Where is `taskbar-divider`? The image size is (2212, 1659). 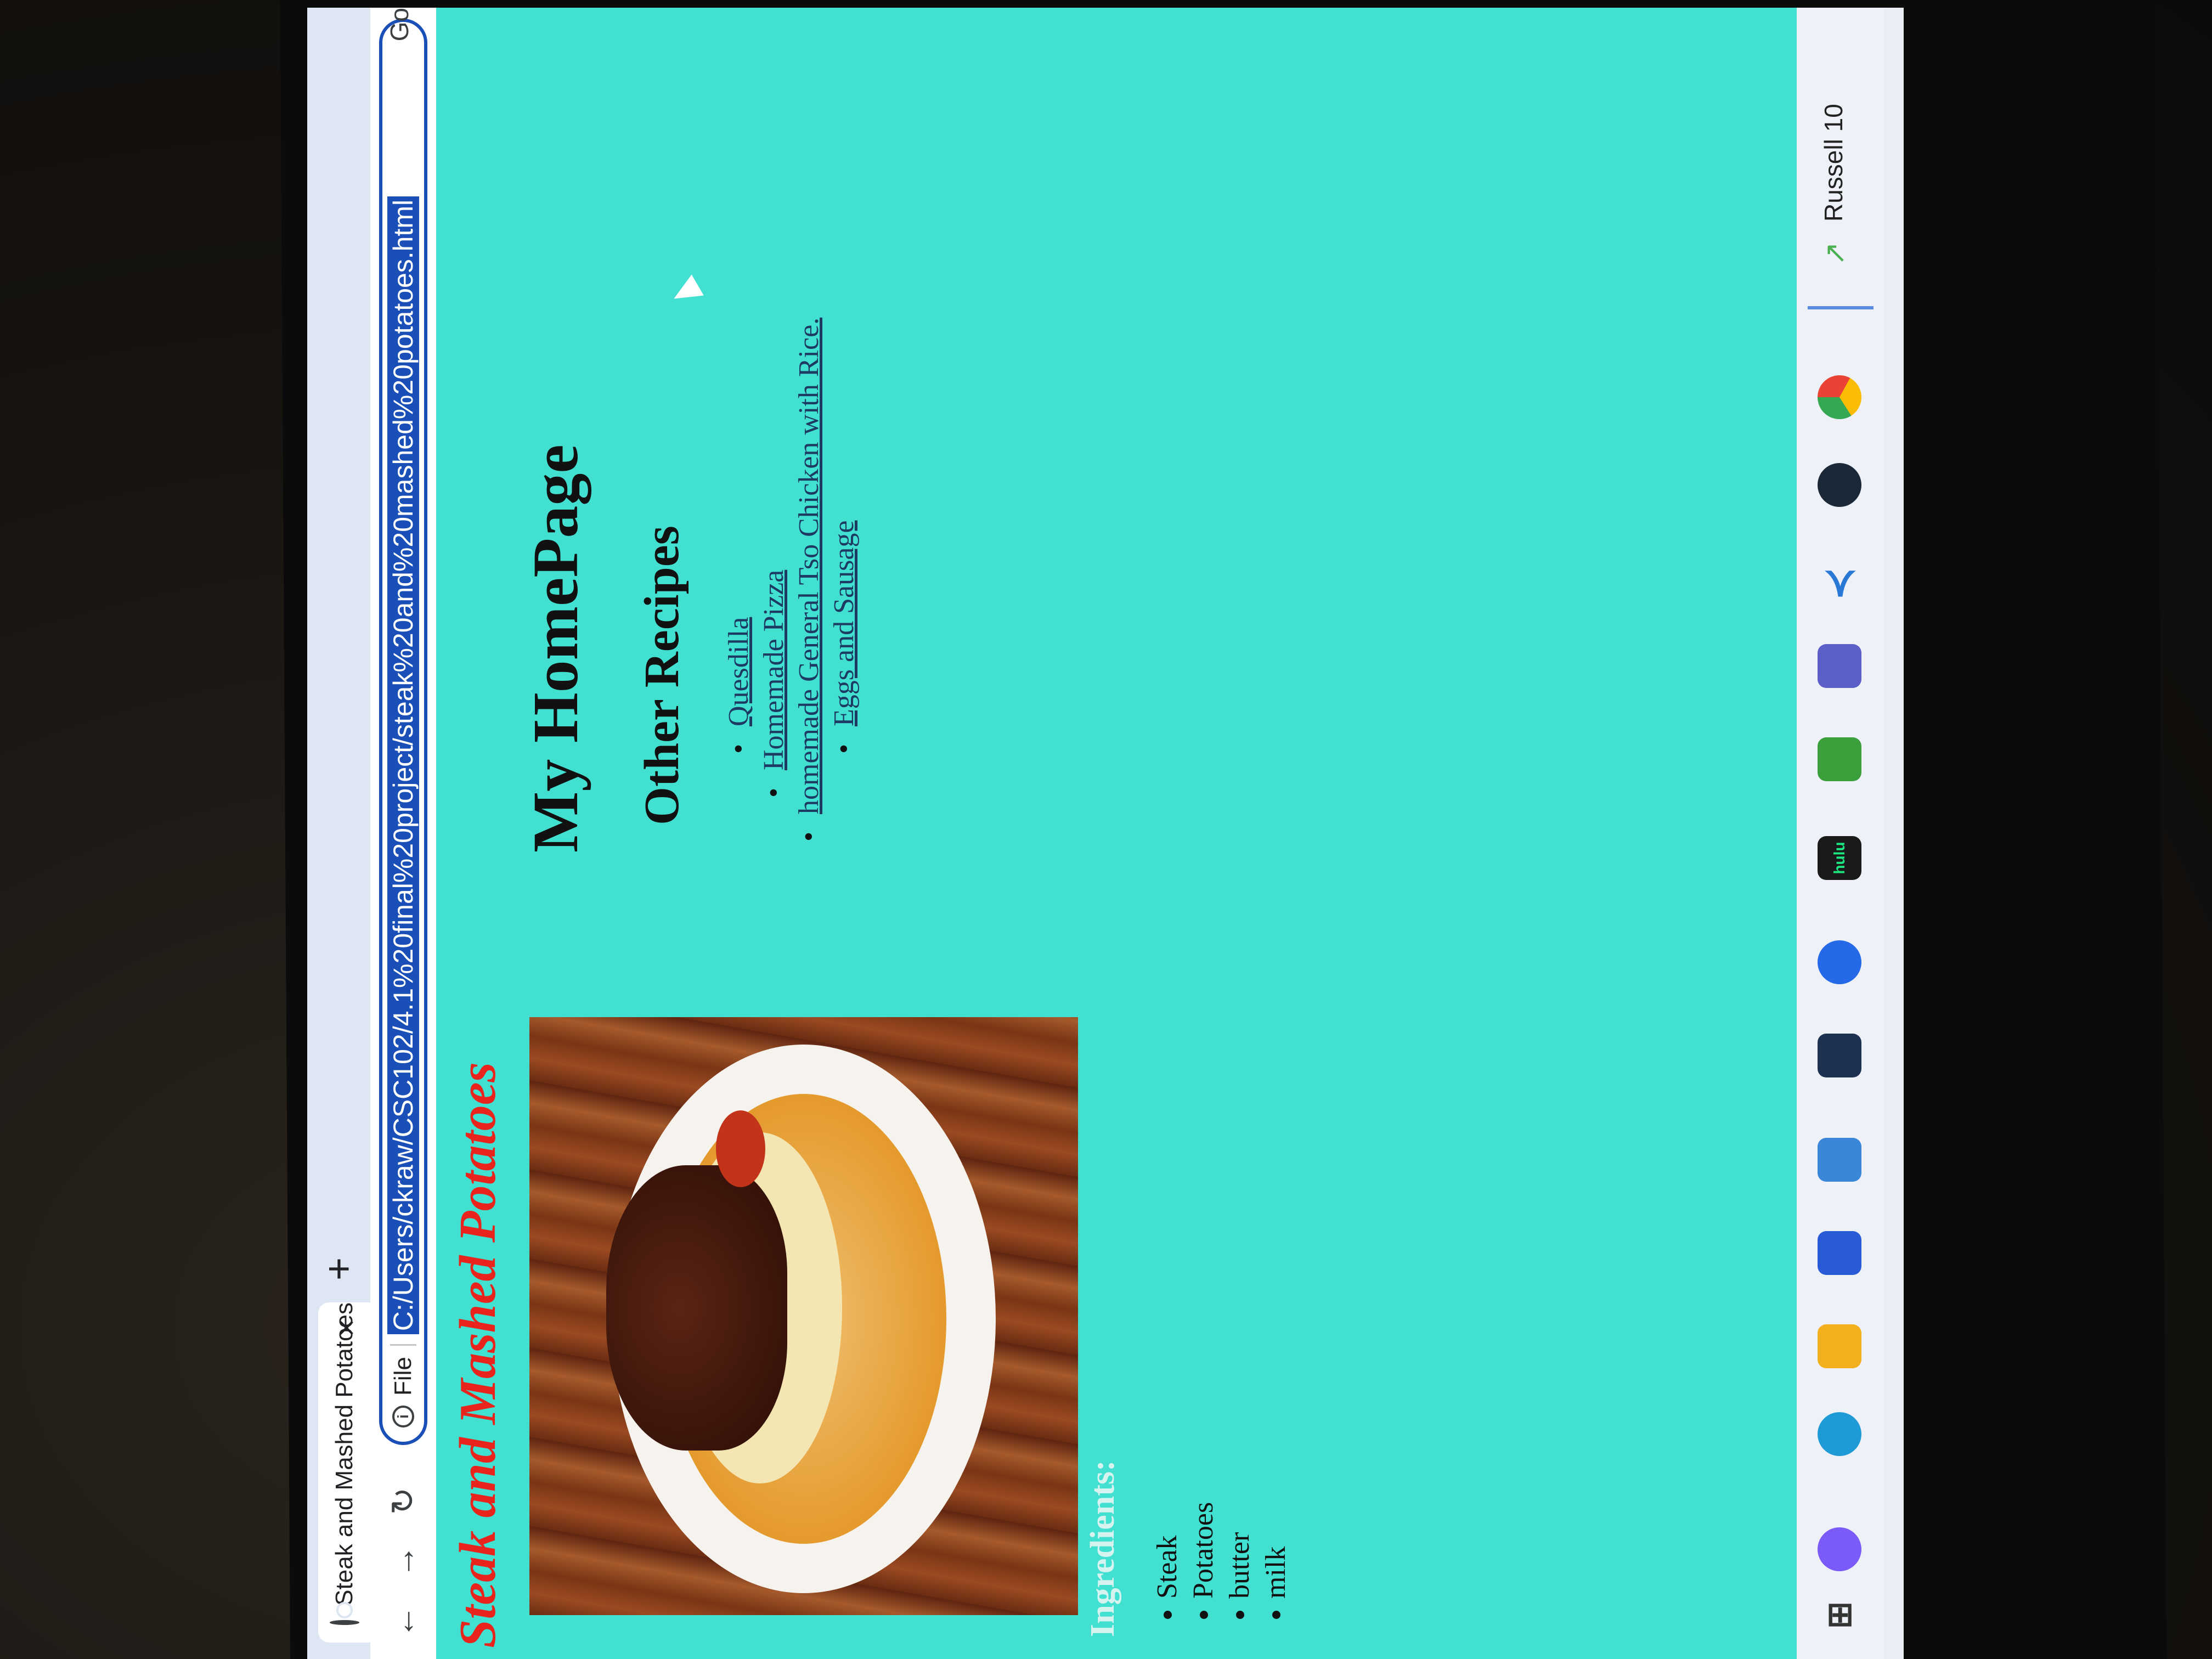 taskbar-divider is located at coordinates (1841, 307).